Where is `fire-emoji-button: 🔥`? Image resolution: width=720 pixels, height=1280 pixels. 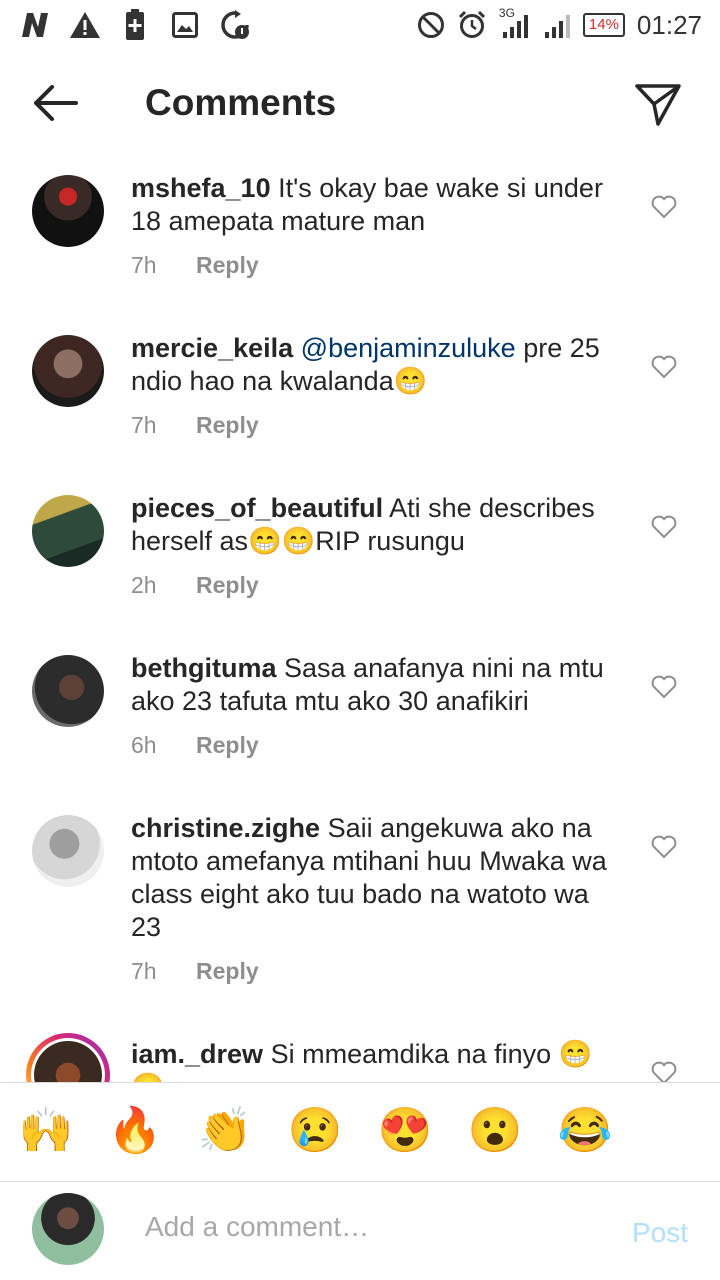 fire-emoji-button: 🔥 is located at coordinates (135, 1131).